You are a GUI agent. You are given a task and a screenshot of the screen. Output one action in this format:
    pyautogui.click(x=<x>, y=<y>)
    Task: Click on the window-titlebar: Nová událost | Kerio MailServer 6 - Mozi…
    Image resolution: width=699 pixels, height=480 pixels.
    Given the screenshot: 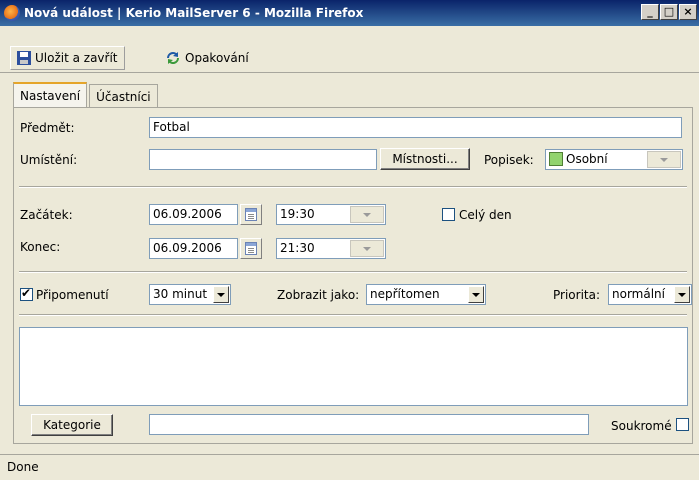 What is the action you would take?
    pyautogui.click(x=349, y=13)
    